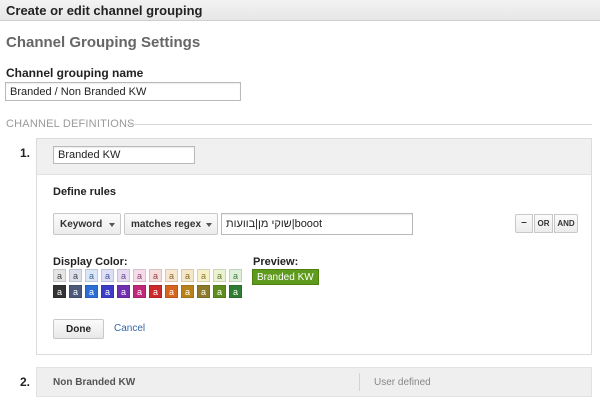  I want to click on channel-definition-card-2: Non Branded KW User defined, so click(314, 382).